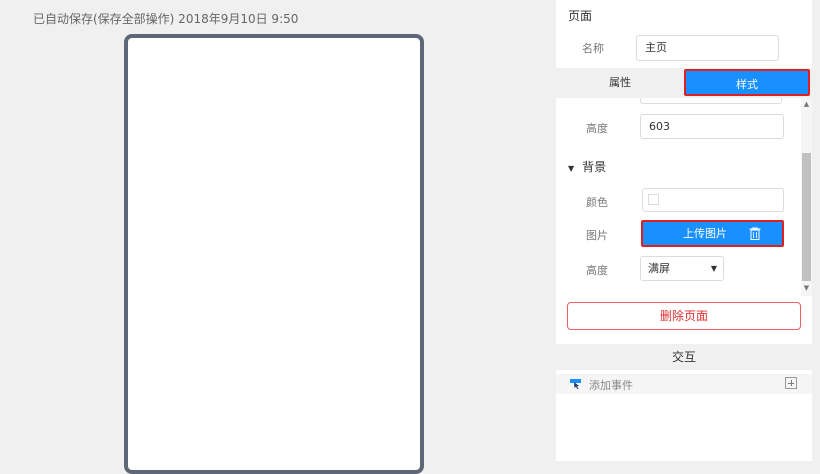 The width and height of the screenshot is (820, 474). Describe the element at coordinates (611, 385) in the screenshot. I see `add-event-label: 添加事件` at that location.